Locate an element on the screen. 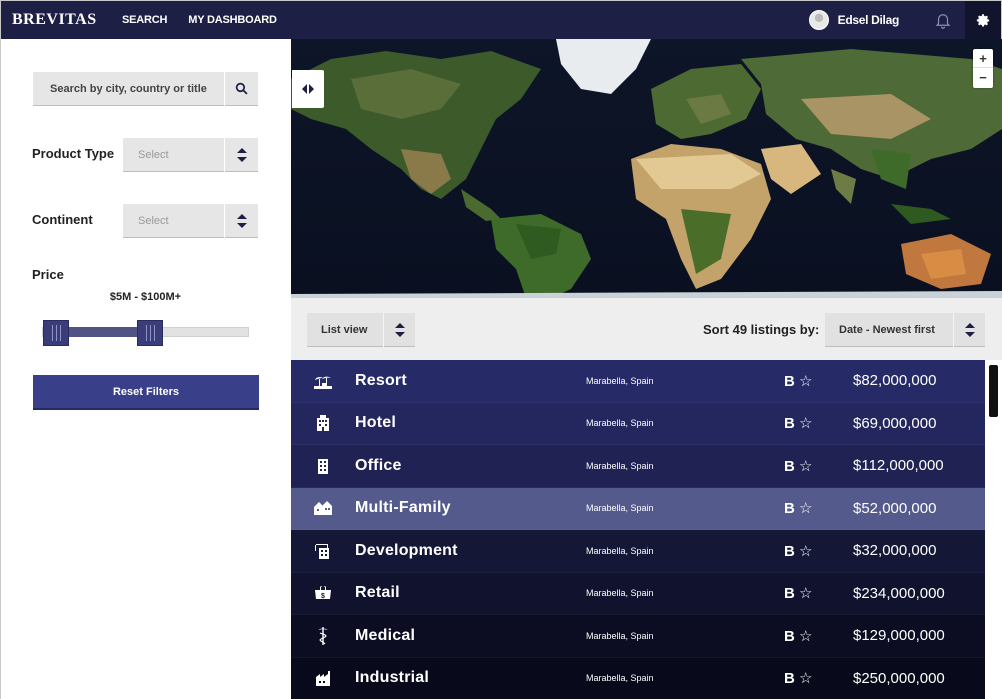 The width and height of the screenshot is (1002, 699). search-button is located at coordinates (241, 88).